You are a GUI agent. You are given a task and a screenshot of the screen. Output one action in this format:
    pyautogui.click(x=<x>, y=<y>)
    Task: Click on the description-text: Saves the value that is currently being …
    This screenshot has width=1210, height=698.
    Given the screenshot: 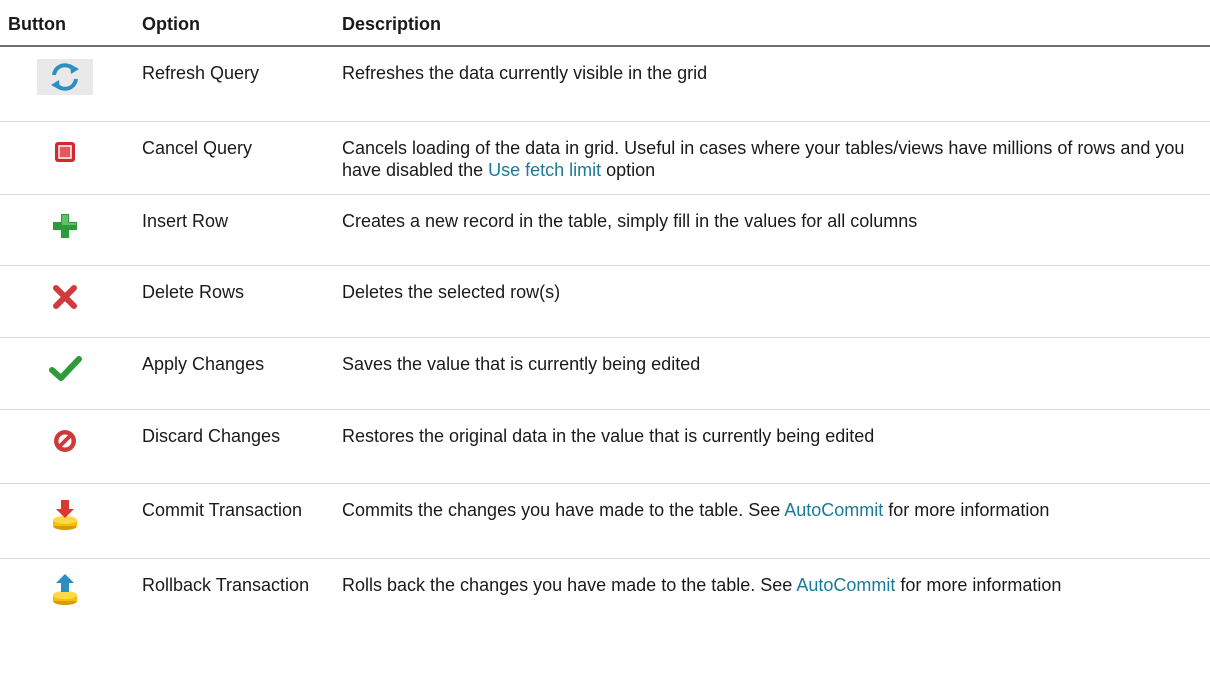 What is the action you would take?
    pyautogui.click(x=521, y=364)
    